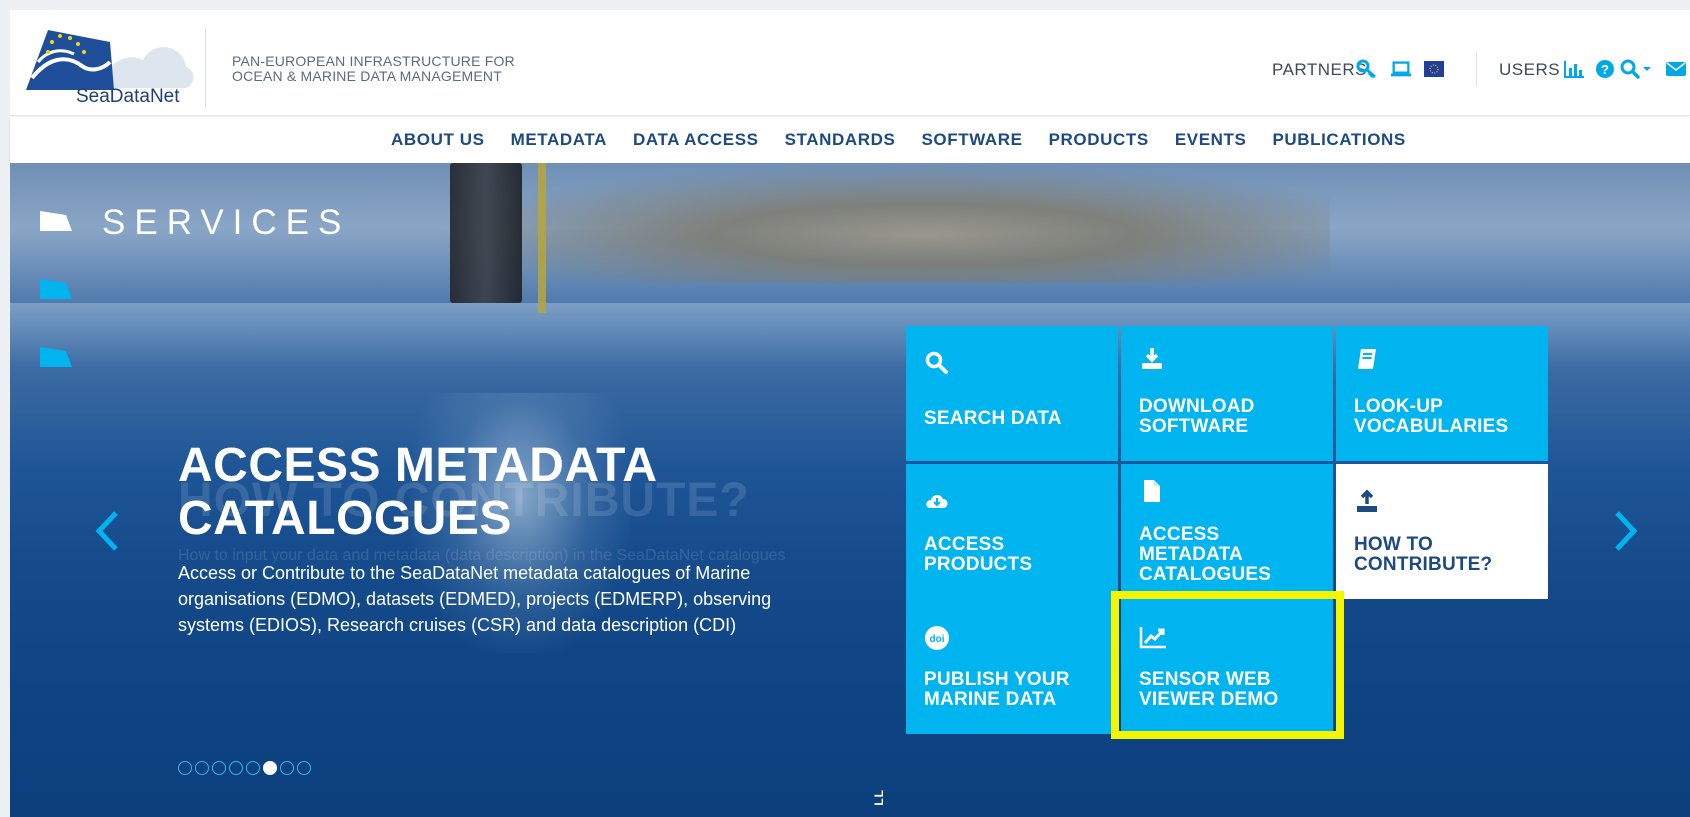 Image resolution: width=1690 pixels, height=817 pixels. What do you see at coordinates (997, 679) in the screenshot?
I see `tile-label-line: PUBLISH YOUR` at bounding box center [997, 679].